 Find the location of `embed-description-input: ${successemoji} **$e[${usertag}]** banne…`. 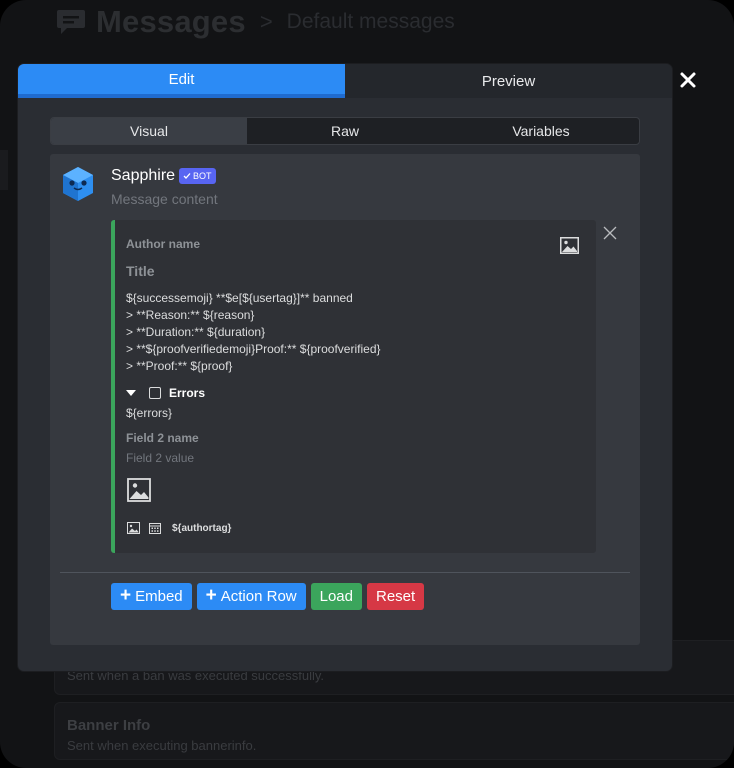

embed-description-input: ${successemoji} **$e[${usertag}]** banne… is located at coordinates (253, 332).